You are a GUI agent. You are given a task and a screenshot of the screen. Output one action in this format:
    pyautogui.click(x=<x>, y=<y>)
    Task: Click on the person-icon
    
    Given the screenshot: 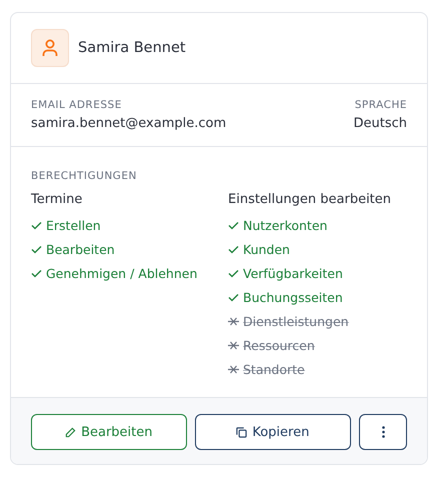 What is the action you would take?
    pyautogui.click(x=50, y=48)
    